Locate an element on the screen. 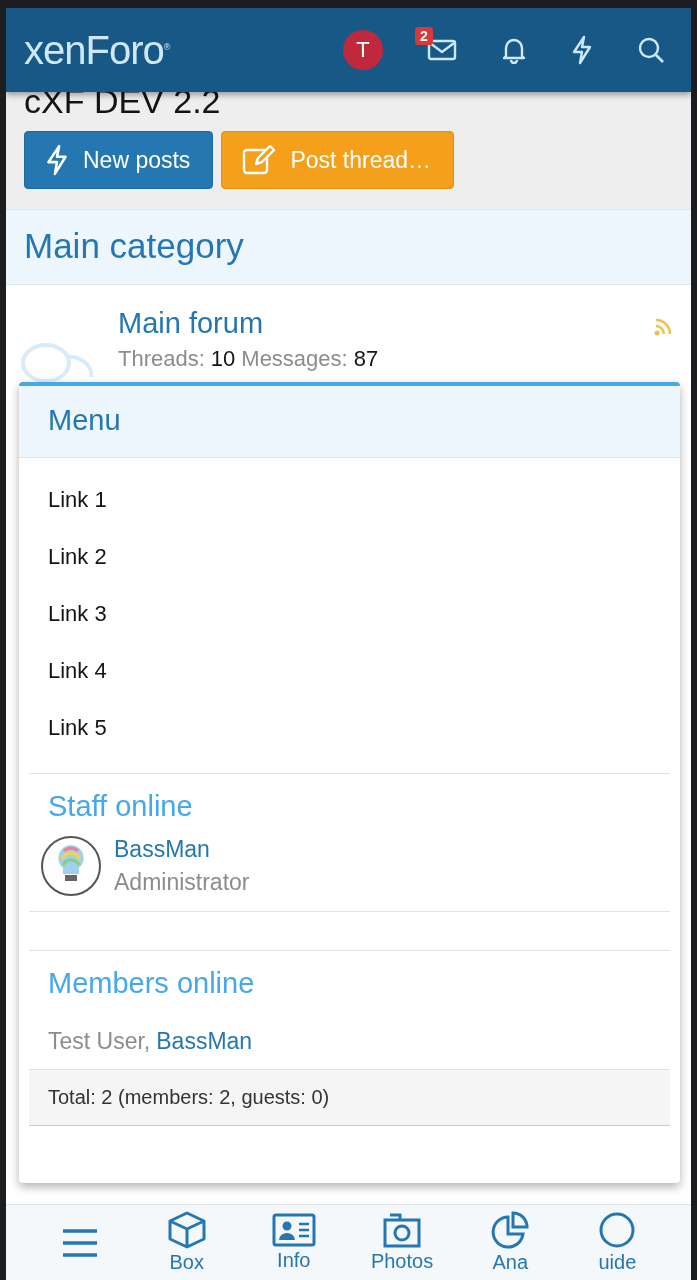 This screenshot has height=1280, width=697. nav-item: Info is located at coordinates (293, 1242).